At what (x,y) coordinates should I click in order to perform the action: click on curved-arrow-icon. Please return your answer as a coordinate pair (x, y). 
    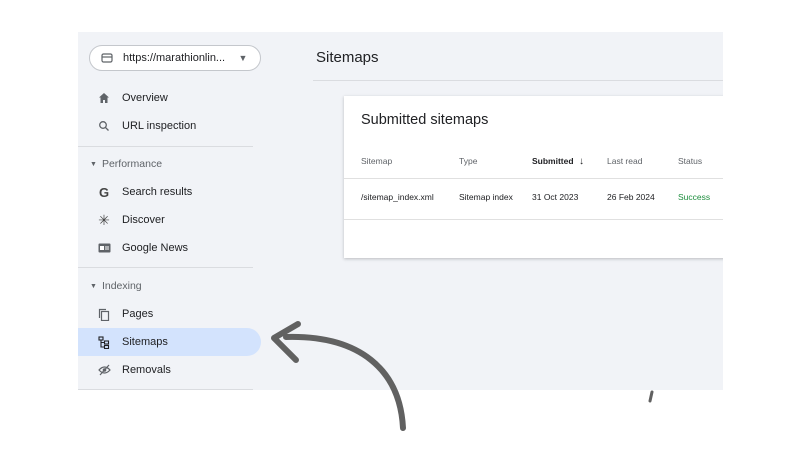
    Looking at the image, I should click on (344, 382).